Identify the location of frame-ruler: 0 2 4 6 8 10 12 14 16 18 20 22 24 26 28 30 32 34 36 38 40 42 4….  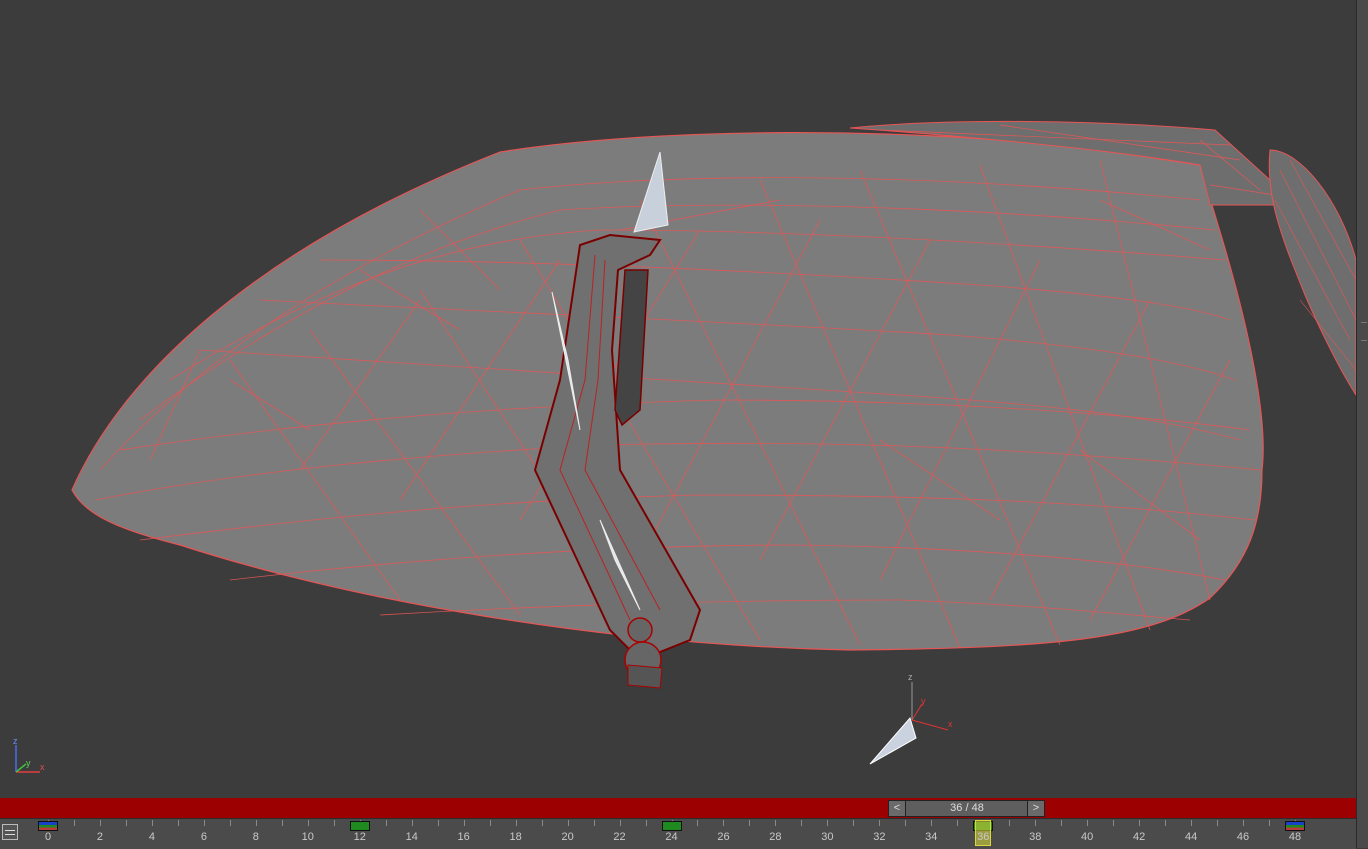
(694, 834).